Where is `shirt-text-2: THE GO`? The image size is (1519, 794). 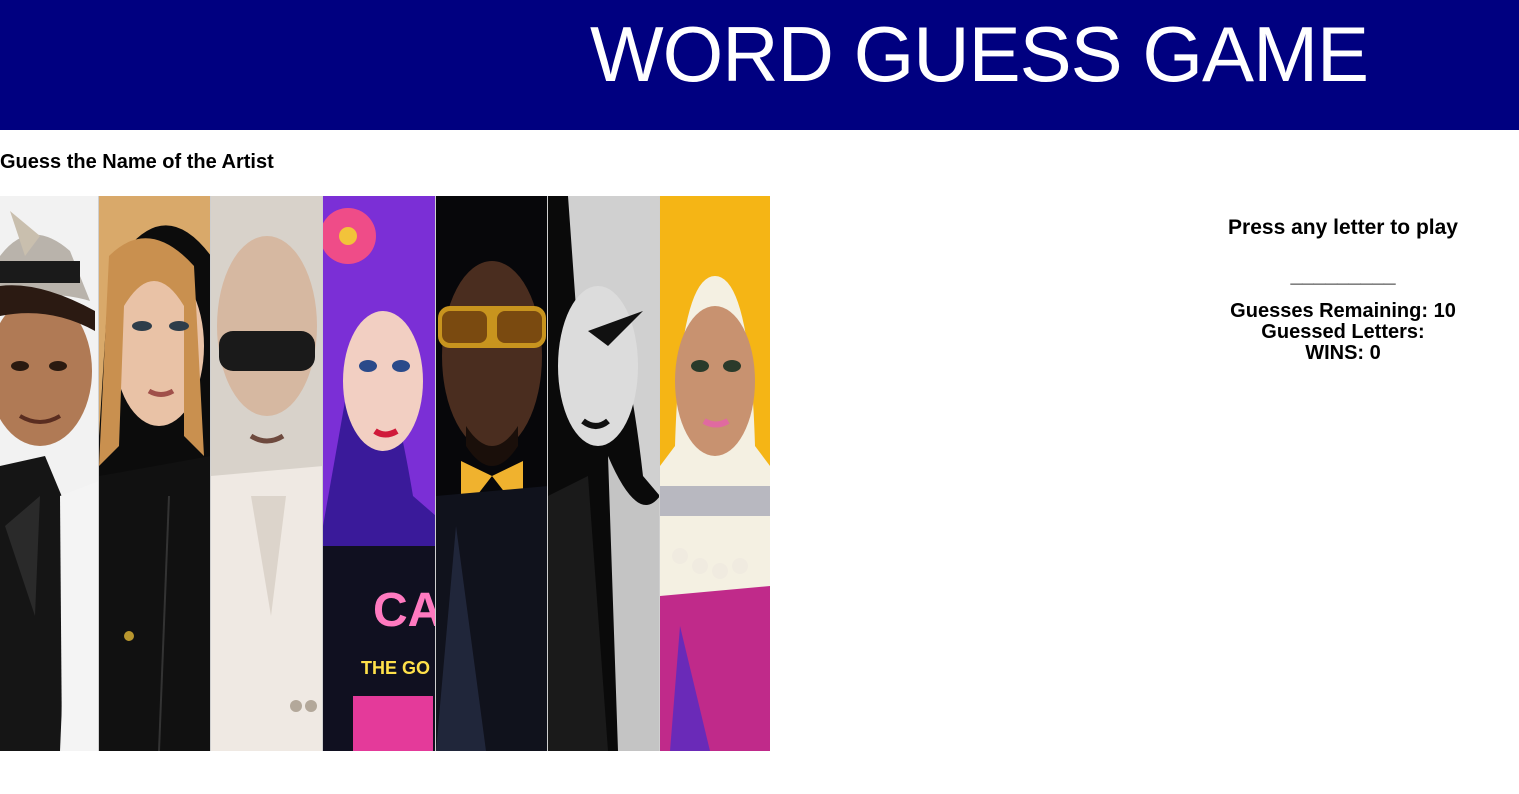 shirt-text-2: THE GO is located at coordinates (395, 668).